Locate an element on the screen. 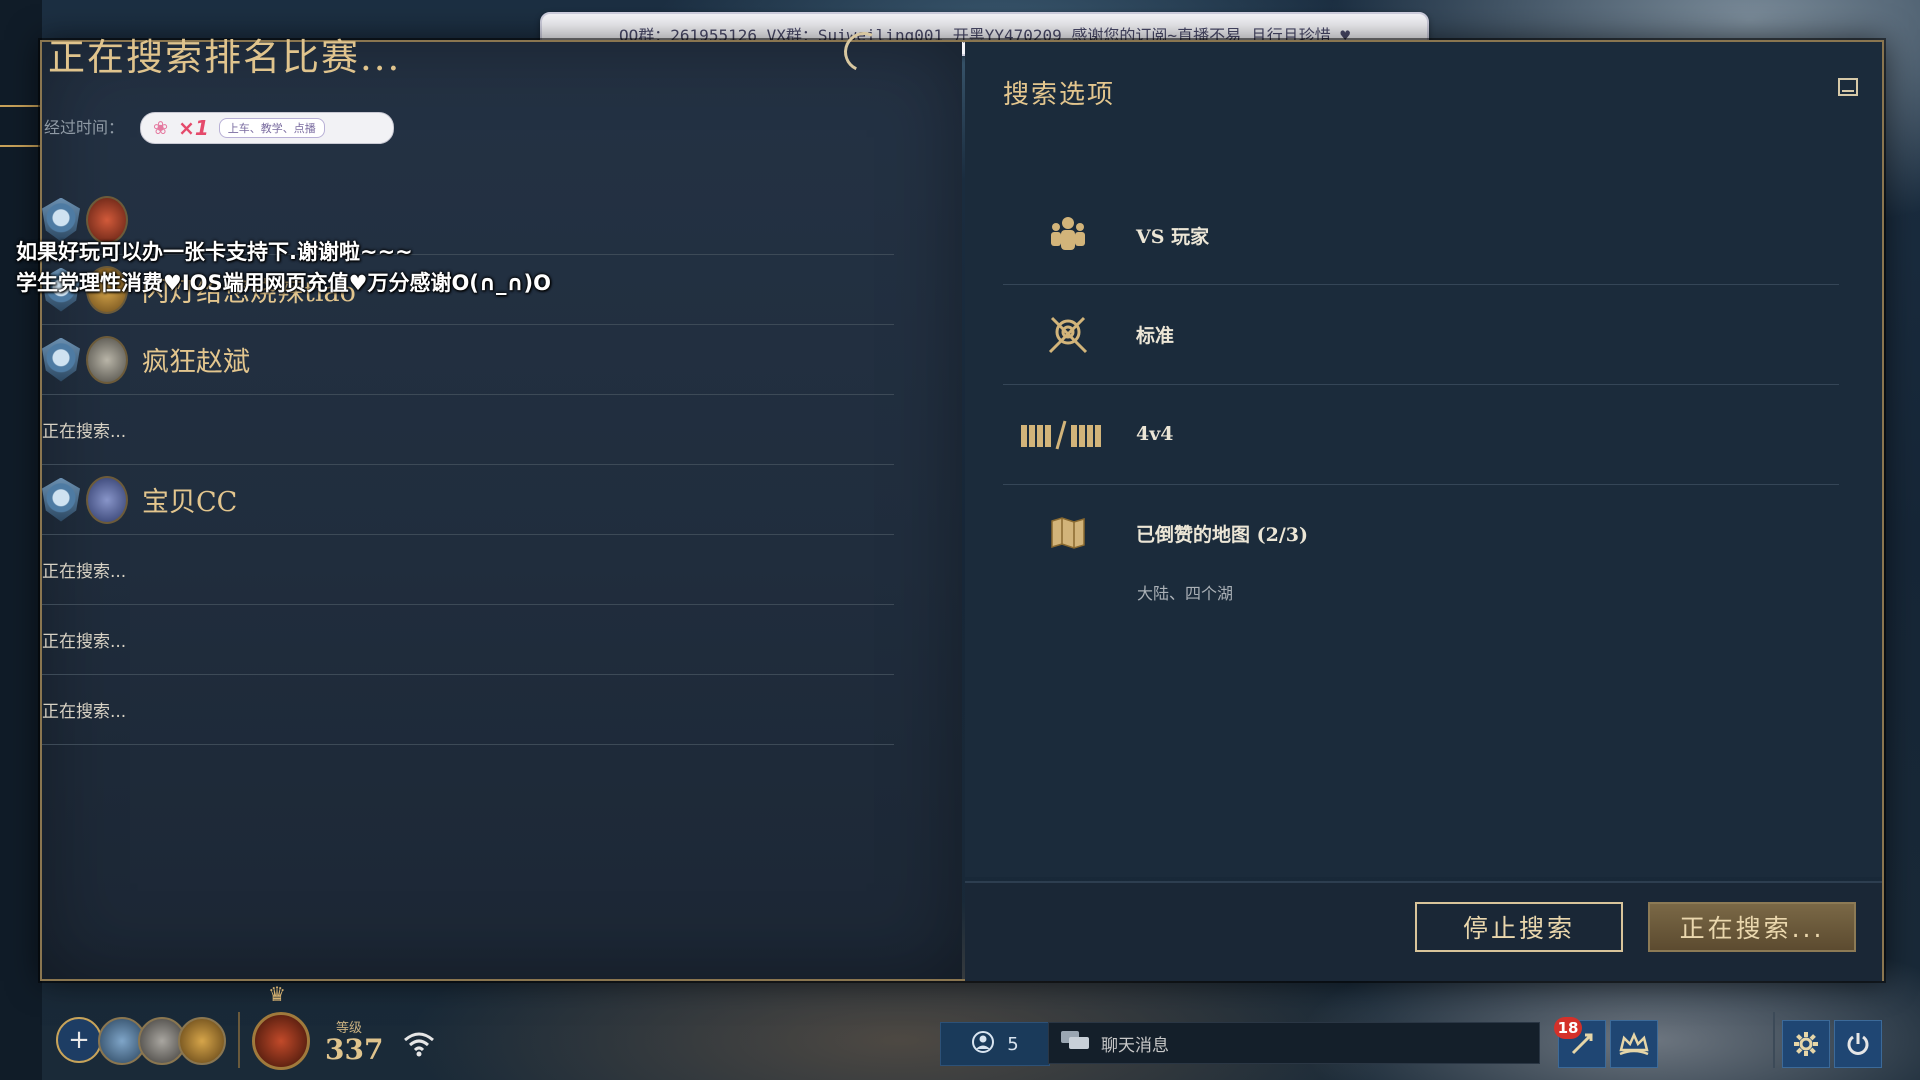  options-title: 搜索选项 is located at coordinates (1059, 95).